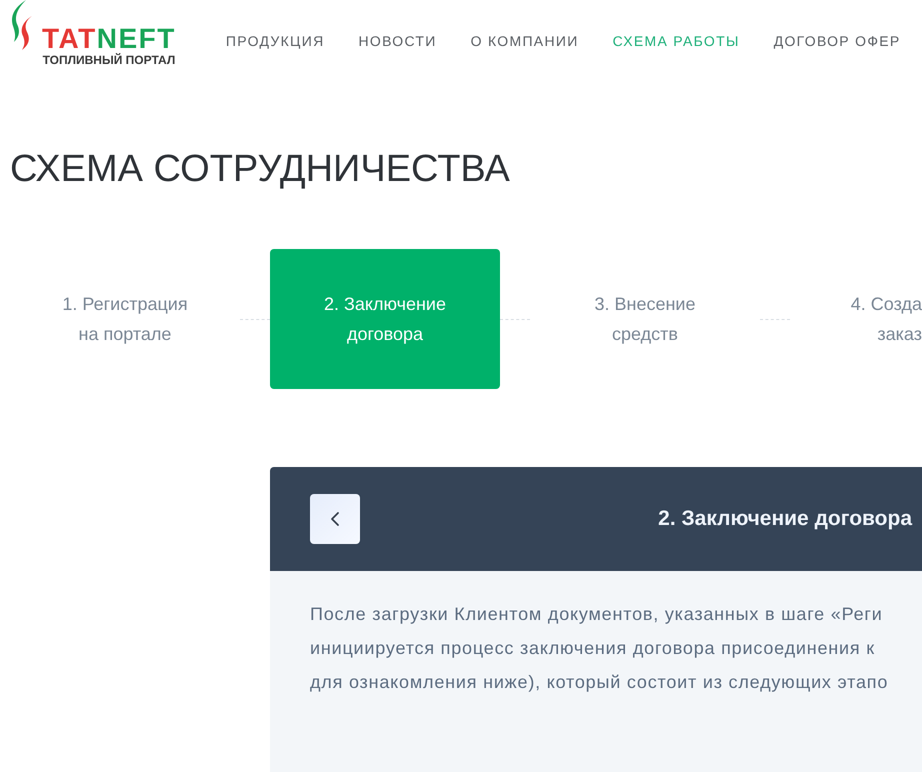 The image size is (922, 772). What do you see at coordinates (524, 41) in the screenshot?
I see `nav-link: О КОМПАНИИ` at bounding box center [524, 41].